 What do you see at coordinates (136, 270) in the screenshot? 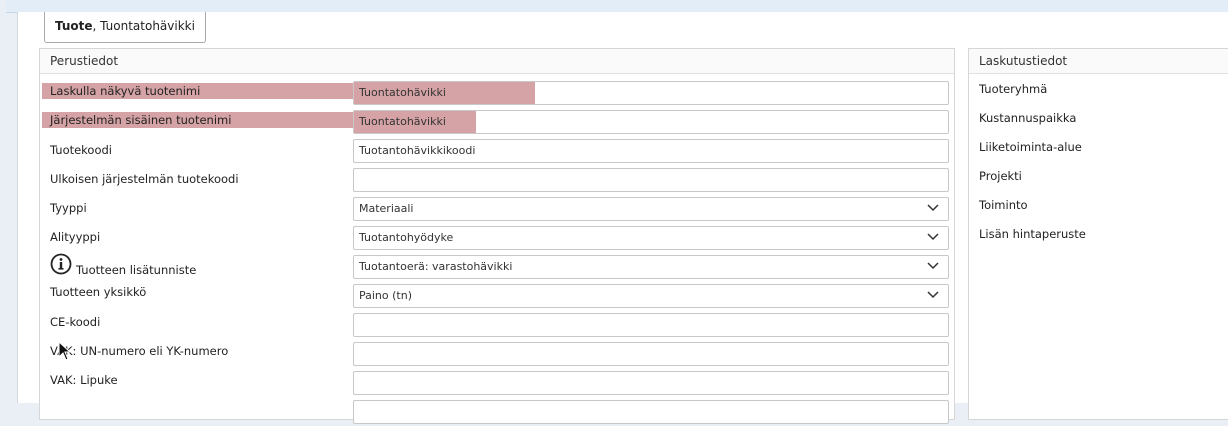
I see `extra-id-label: Tuotteen lisätunniste` at bounding box center [136, 270].